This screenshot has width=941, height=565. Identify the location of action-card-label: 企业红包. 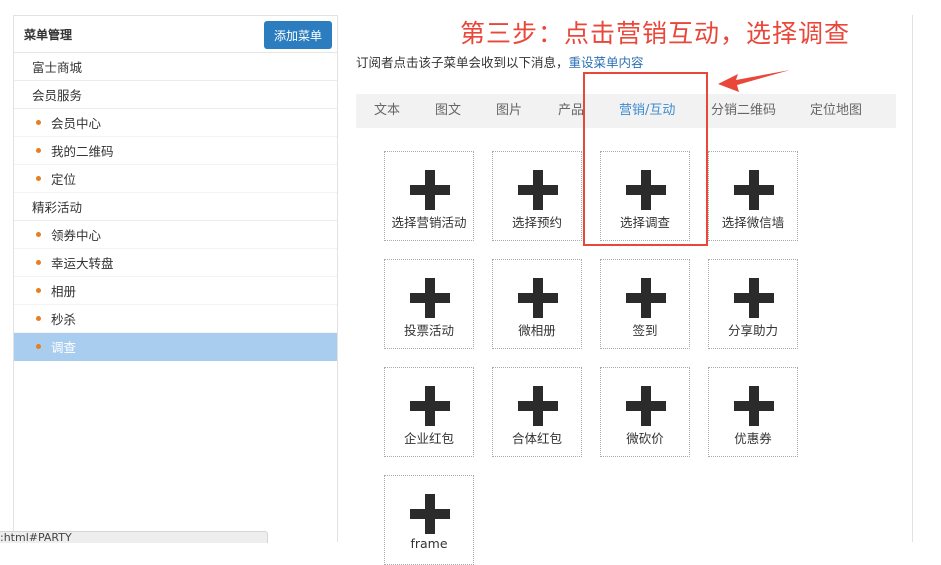
(428, 438).